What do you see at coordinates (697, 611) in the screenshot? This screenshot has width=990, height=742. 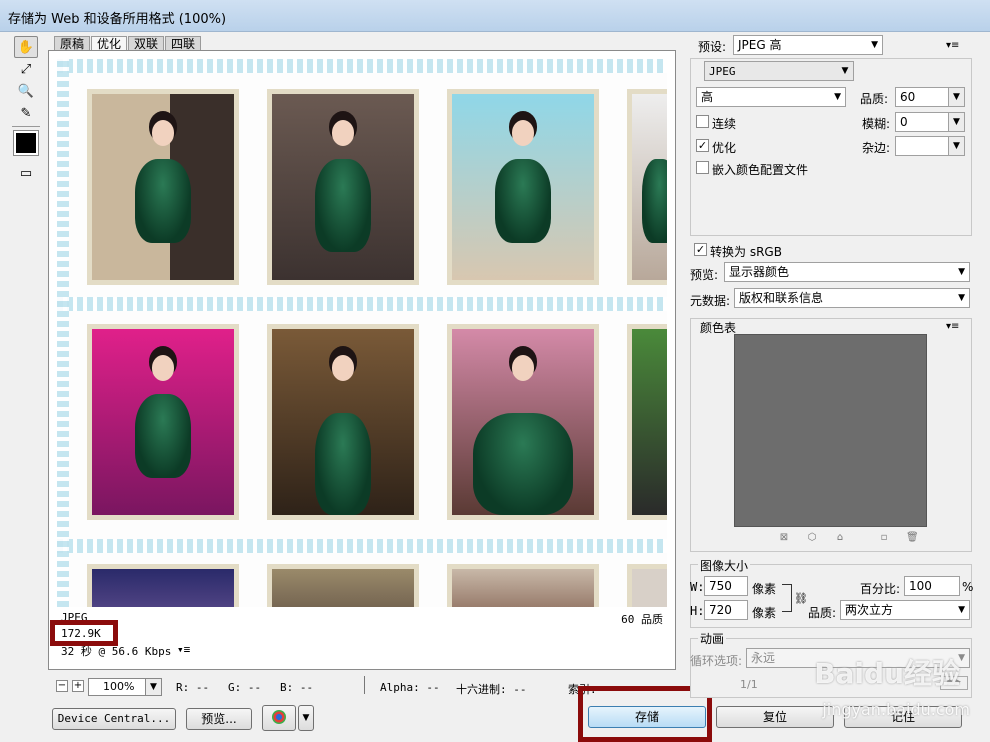 I see `height-label: H:` at bounding box center [697, 611].